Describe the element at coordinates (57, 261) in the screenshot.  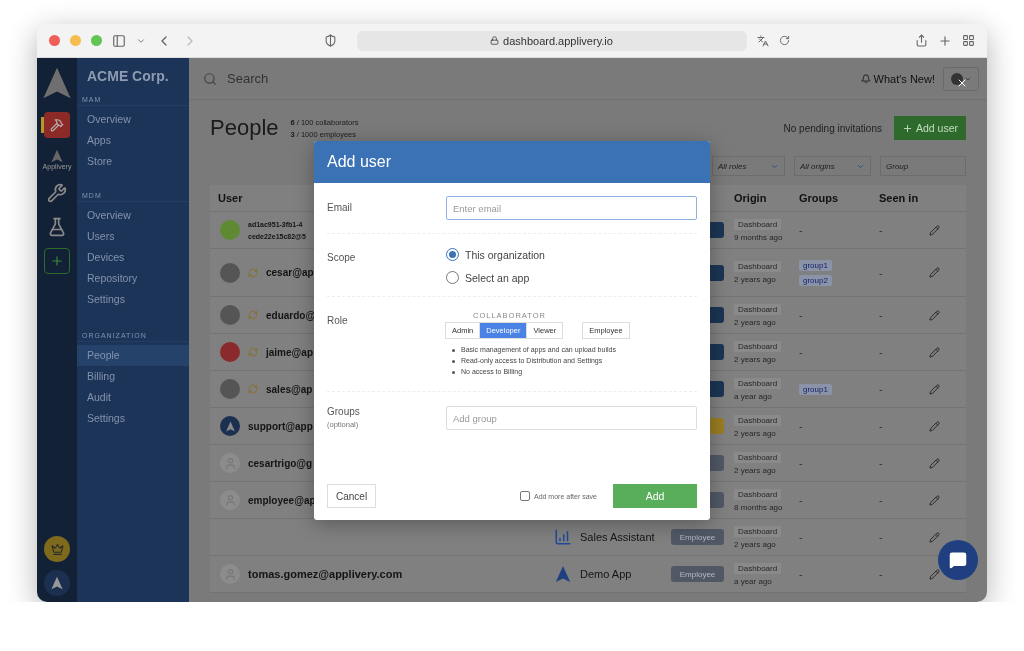
I see `add-rail-button` at that location.